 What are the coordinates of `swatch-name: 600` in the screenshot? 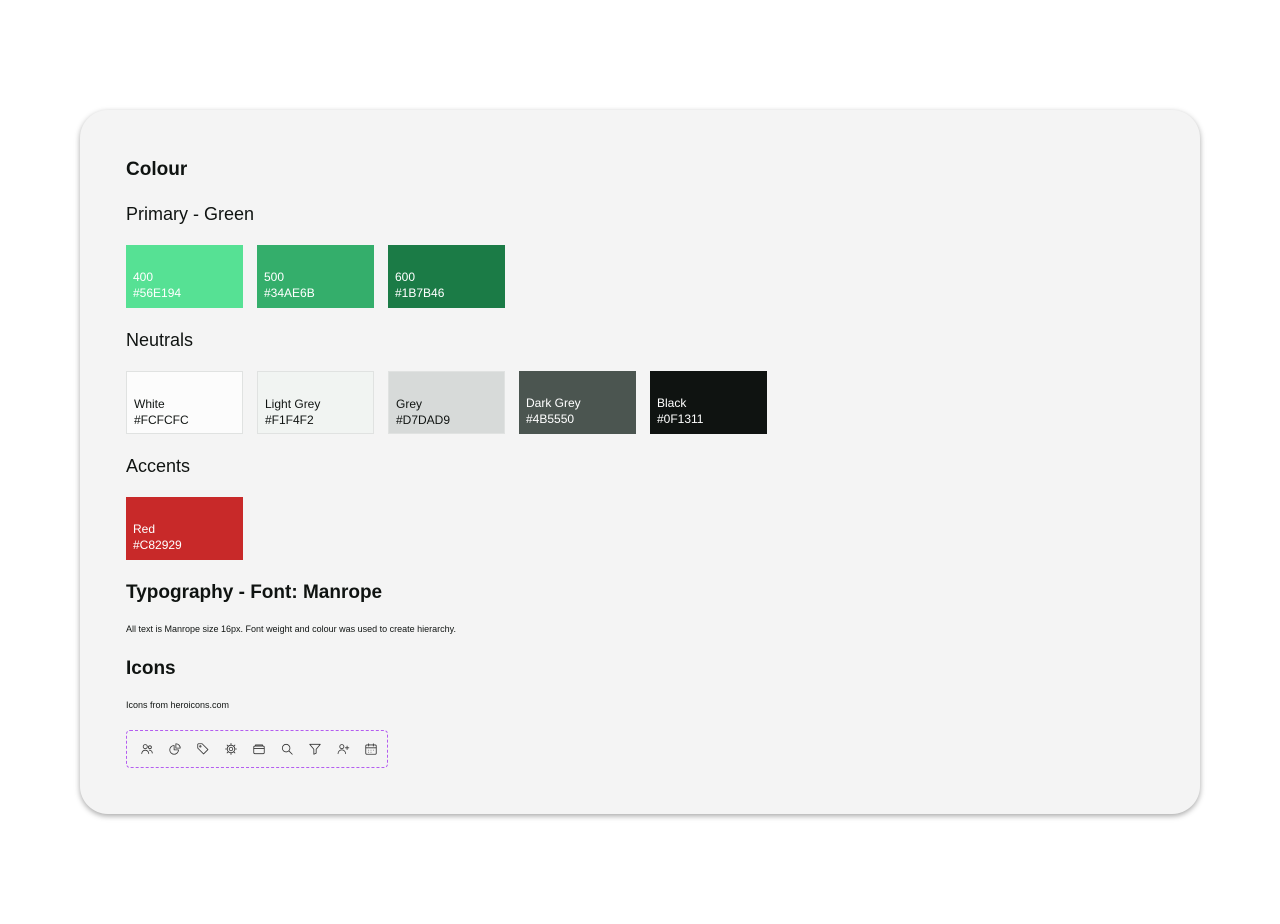 It's located at (405, 277).